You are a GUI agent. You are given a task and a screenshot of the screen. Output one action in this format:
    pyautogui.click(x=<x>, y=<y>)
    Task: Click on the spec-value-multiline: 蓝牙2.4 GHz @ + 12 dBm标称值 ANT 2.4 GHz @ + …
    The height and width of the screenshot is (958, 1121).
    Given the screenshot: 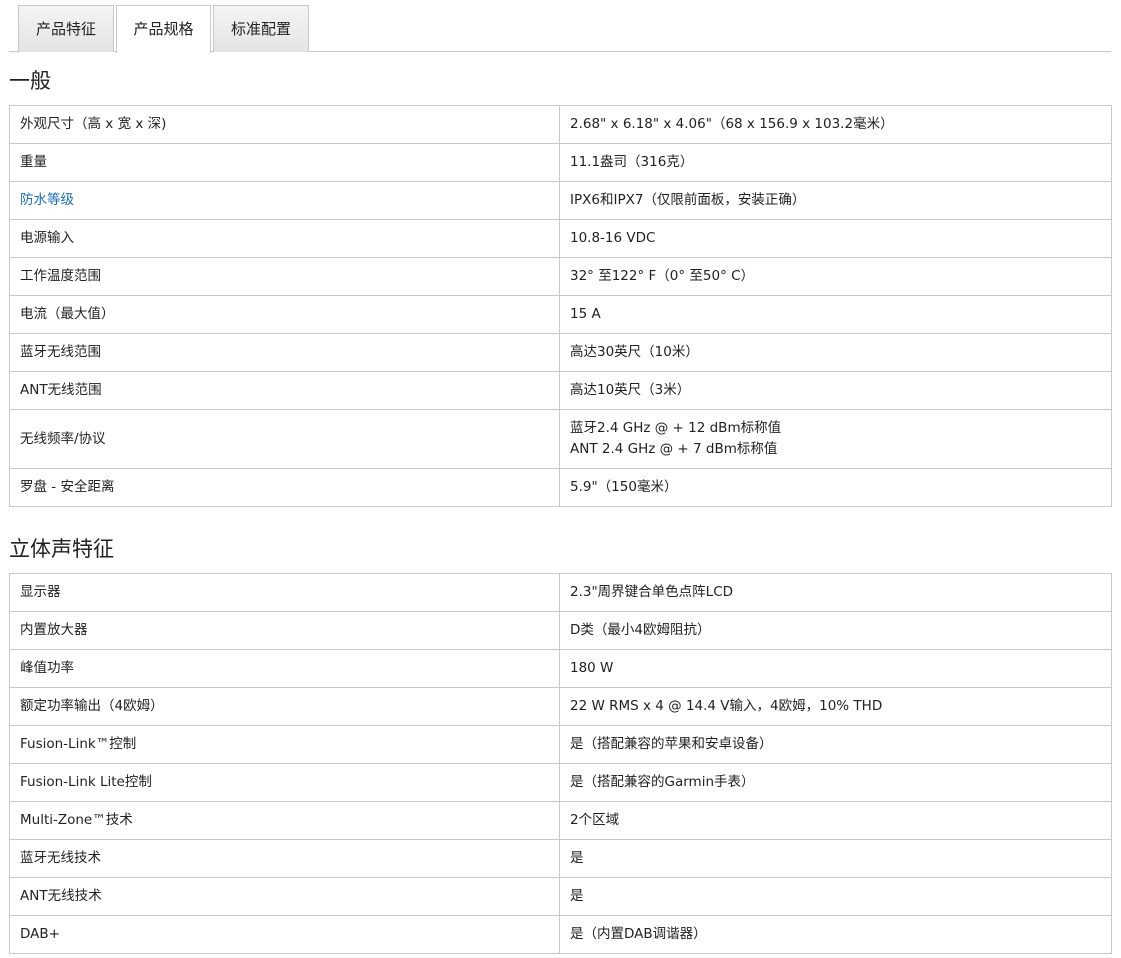 What is the action you would take?
    pyautogui.click(x=835, y=439)
    